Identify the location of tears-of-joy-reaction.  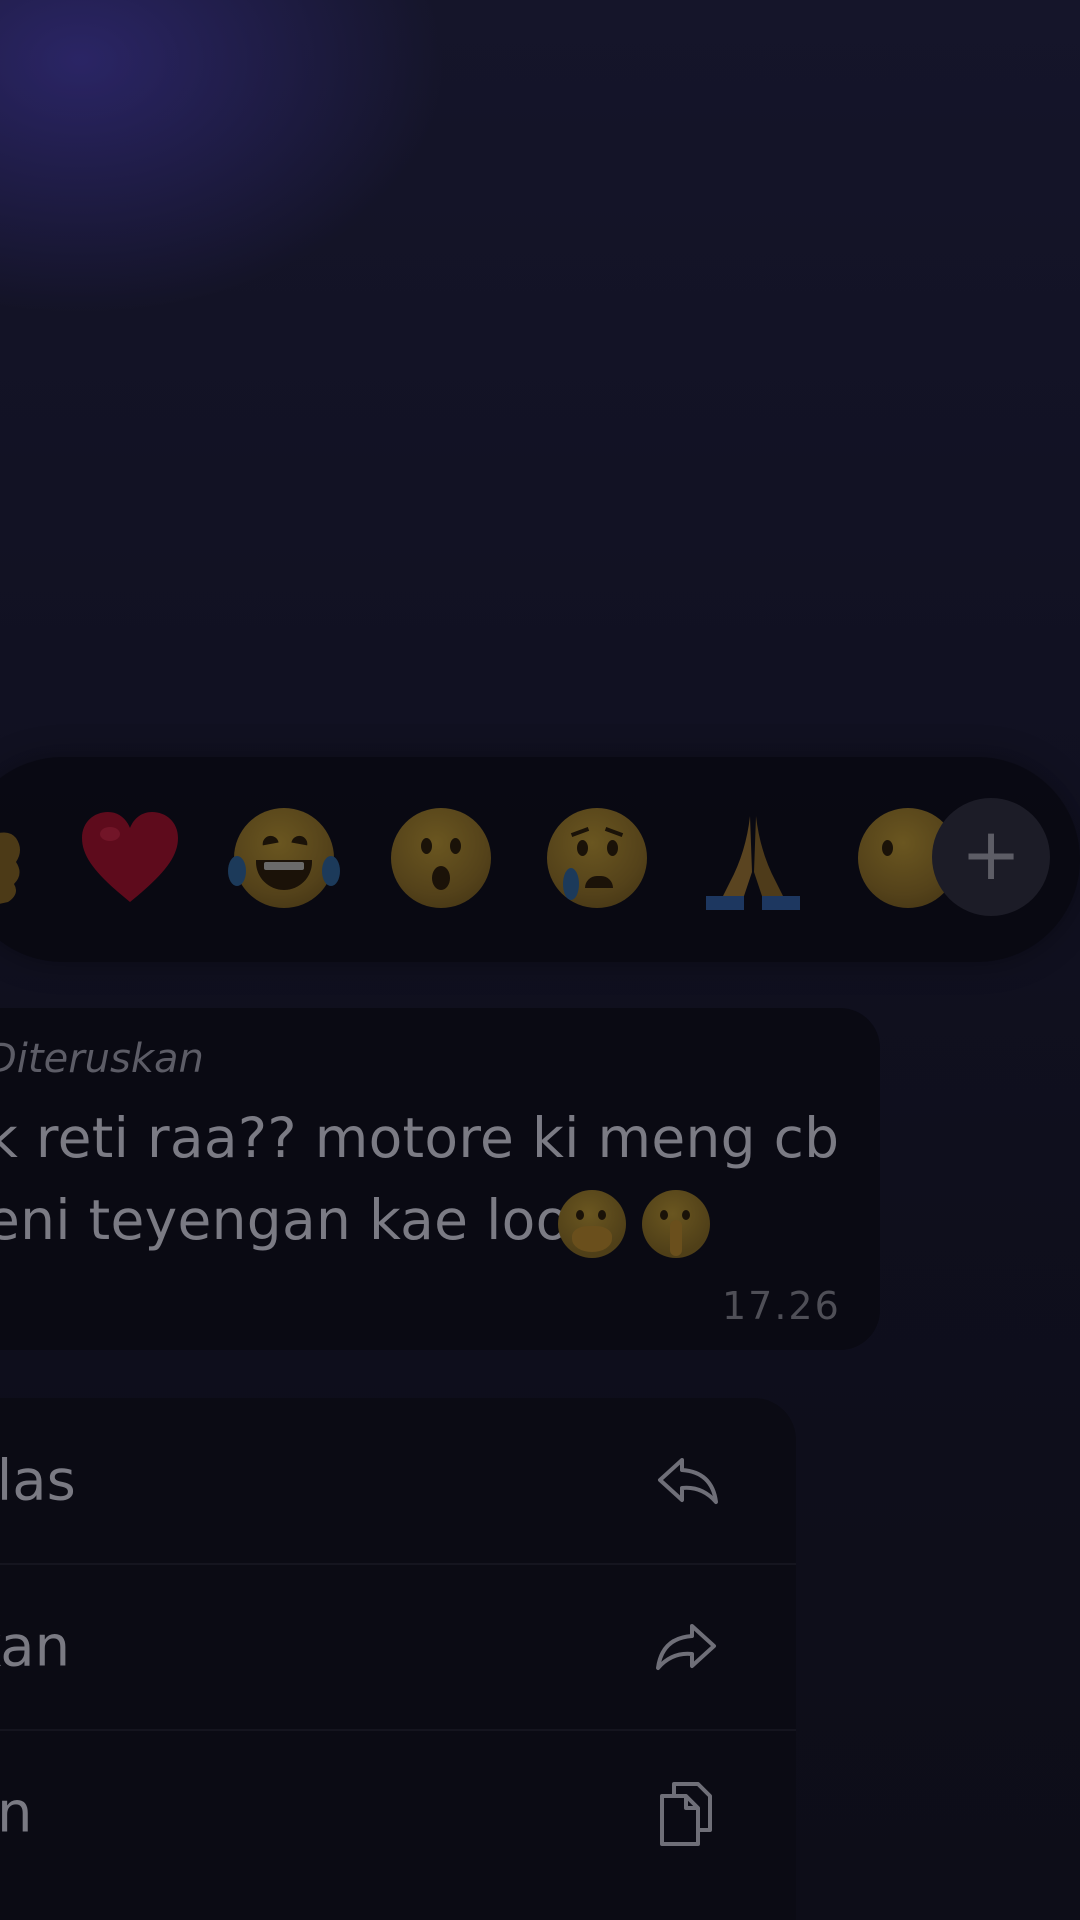
(284, 858).